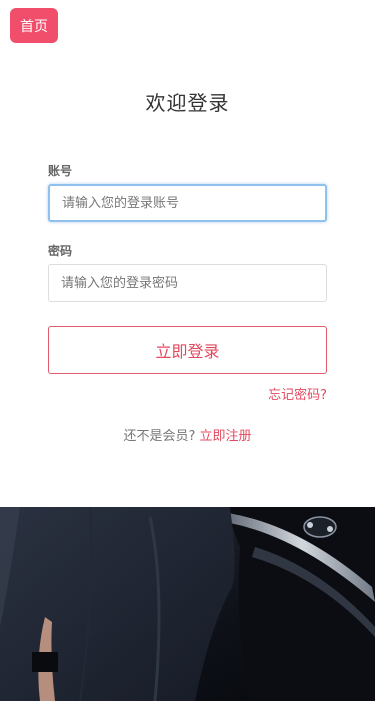  I want to click on login-button: 立即登录, so click(187, 350).